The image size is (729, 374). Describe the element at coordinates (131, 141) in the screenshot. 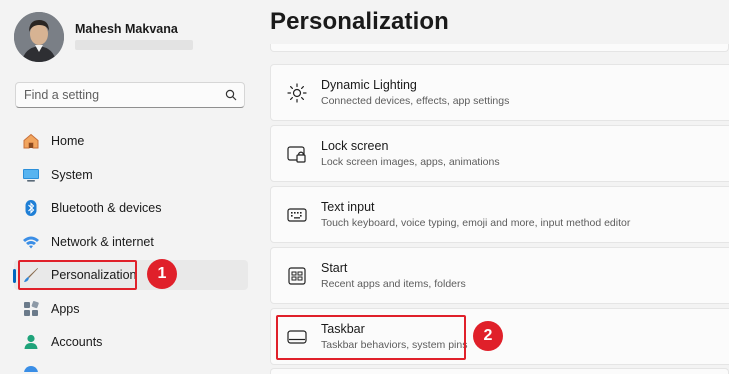

I see `sidebar-item-home: Home` at that location.